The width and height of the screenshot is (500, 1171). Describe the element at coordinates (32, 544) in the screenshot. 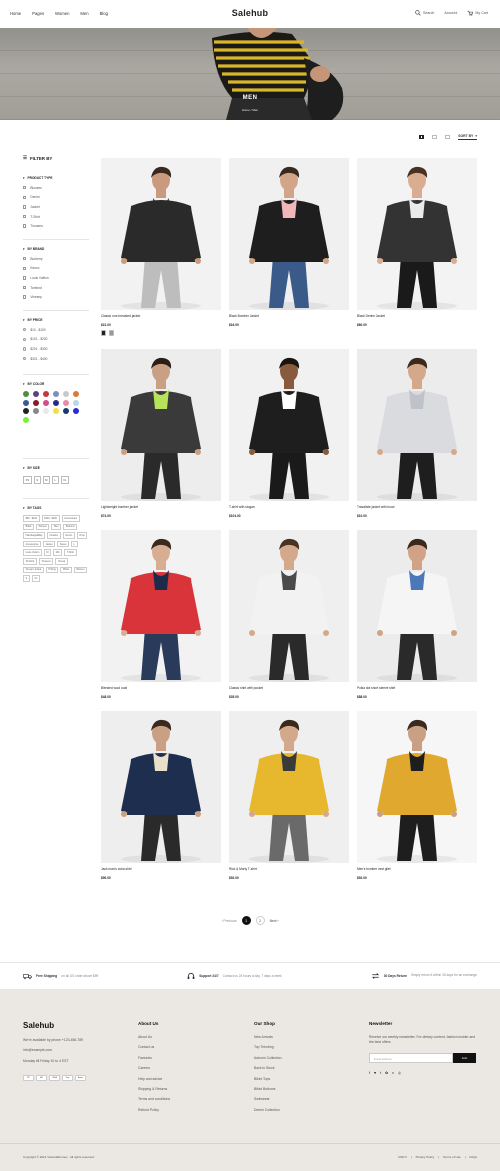

I see `tag-chip: Accessories` at that location.